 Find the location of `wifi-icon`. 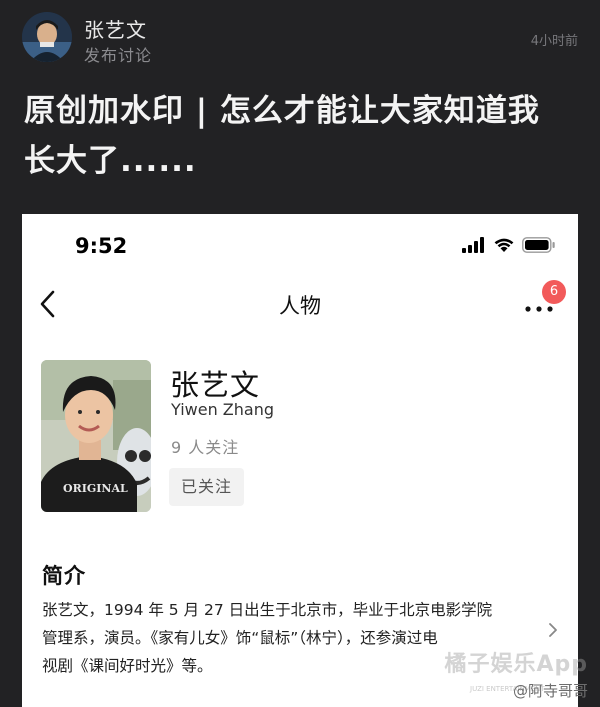

wifi-icon is located at coordinates (504, 245).